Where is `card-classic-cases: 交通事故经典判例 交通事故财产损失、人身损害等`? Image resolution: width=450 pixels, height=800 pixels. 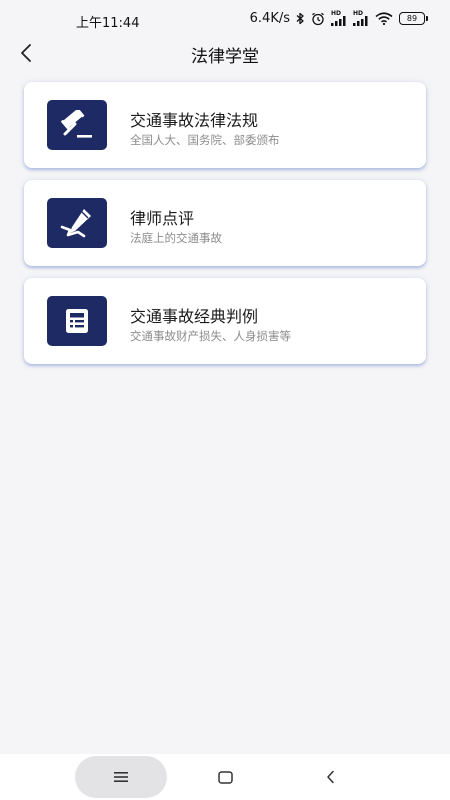 card-classic-cases: 交通事故经典判例 交通事故财产损失、人身损害等 is located at coordinates (225, 321).